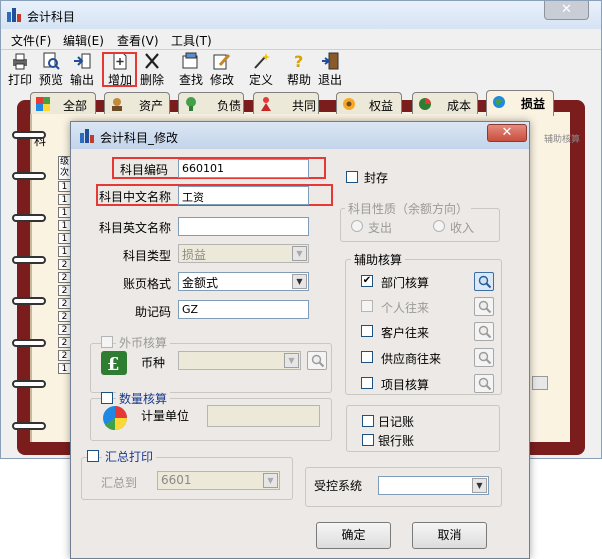 Image resolution: width=602 pixels, height=559 pixels. I want to click on currency-label: 币种, so click(153, 363).